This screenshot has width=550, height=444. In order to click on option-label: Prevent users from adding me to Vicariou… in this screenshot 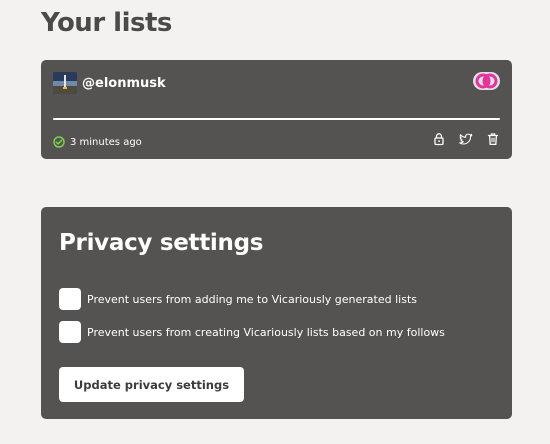, I will do `click(252, 299)`.